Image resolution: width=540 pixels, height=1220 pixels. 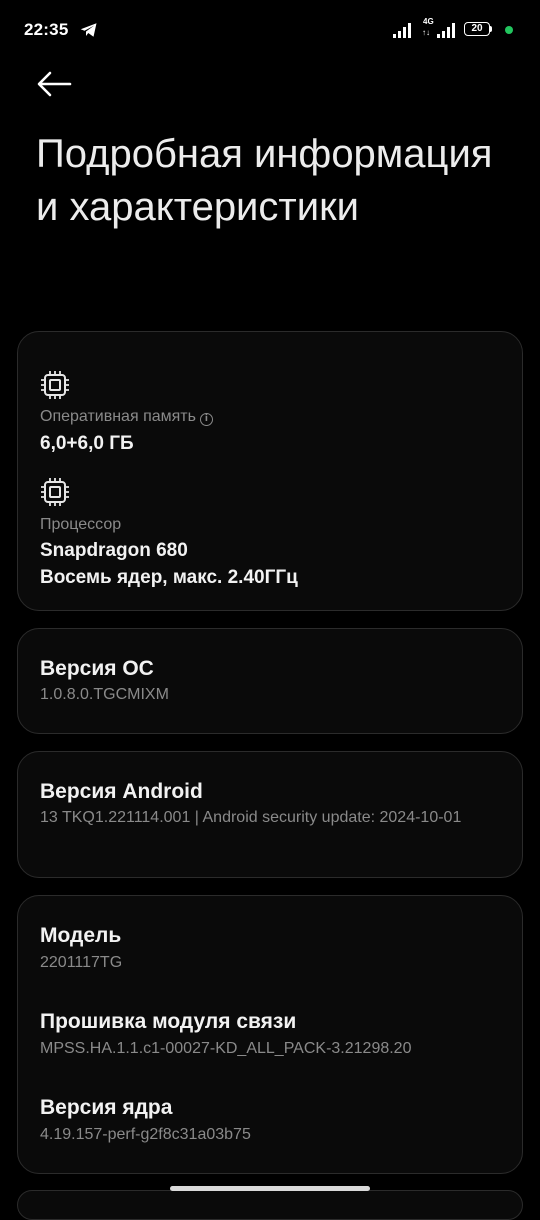 What do you see at coordinates (88, 30) in the screenshot?
I see `telegram-icon` at bounding box center [88, 30].